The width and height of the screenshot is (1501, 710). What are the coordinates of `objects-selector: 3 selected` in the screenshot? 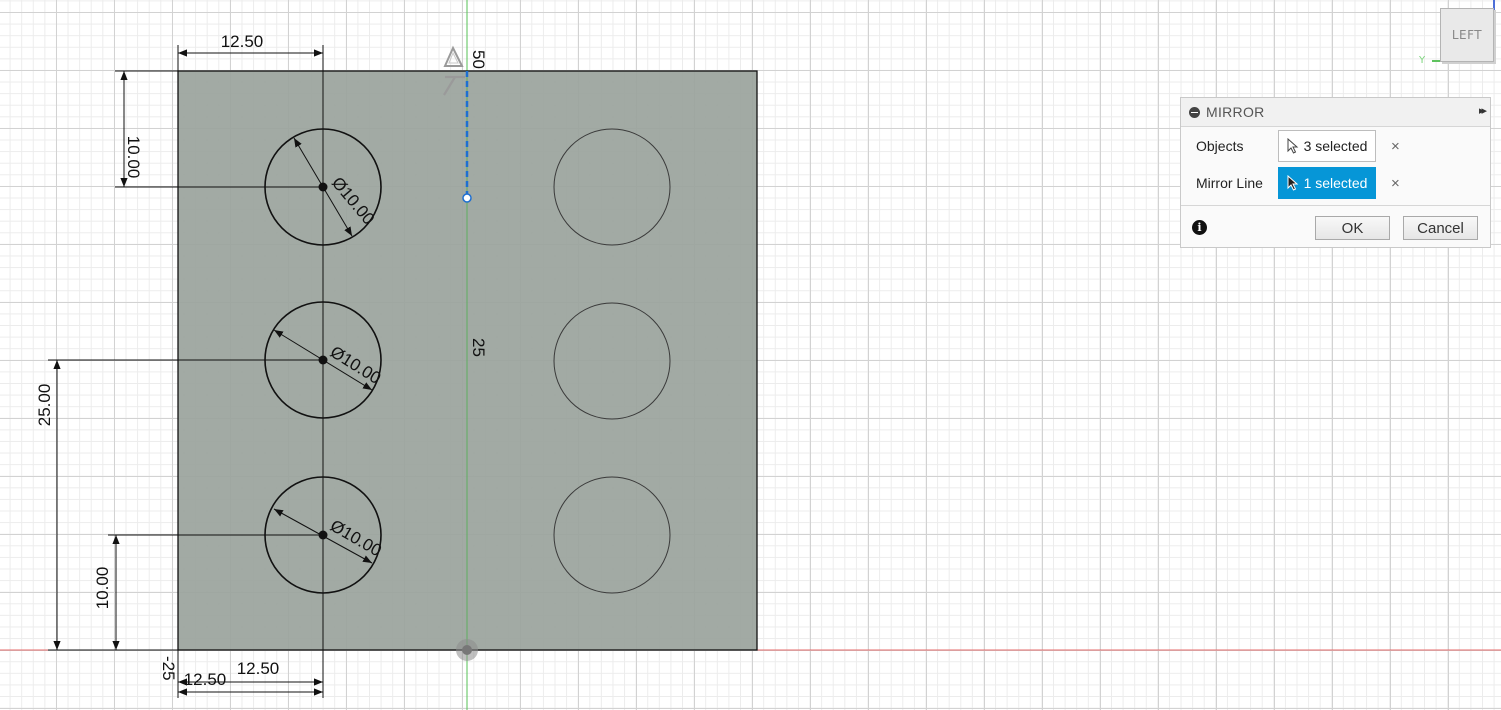 It's located at (1327, 146).